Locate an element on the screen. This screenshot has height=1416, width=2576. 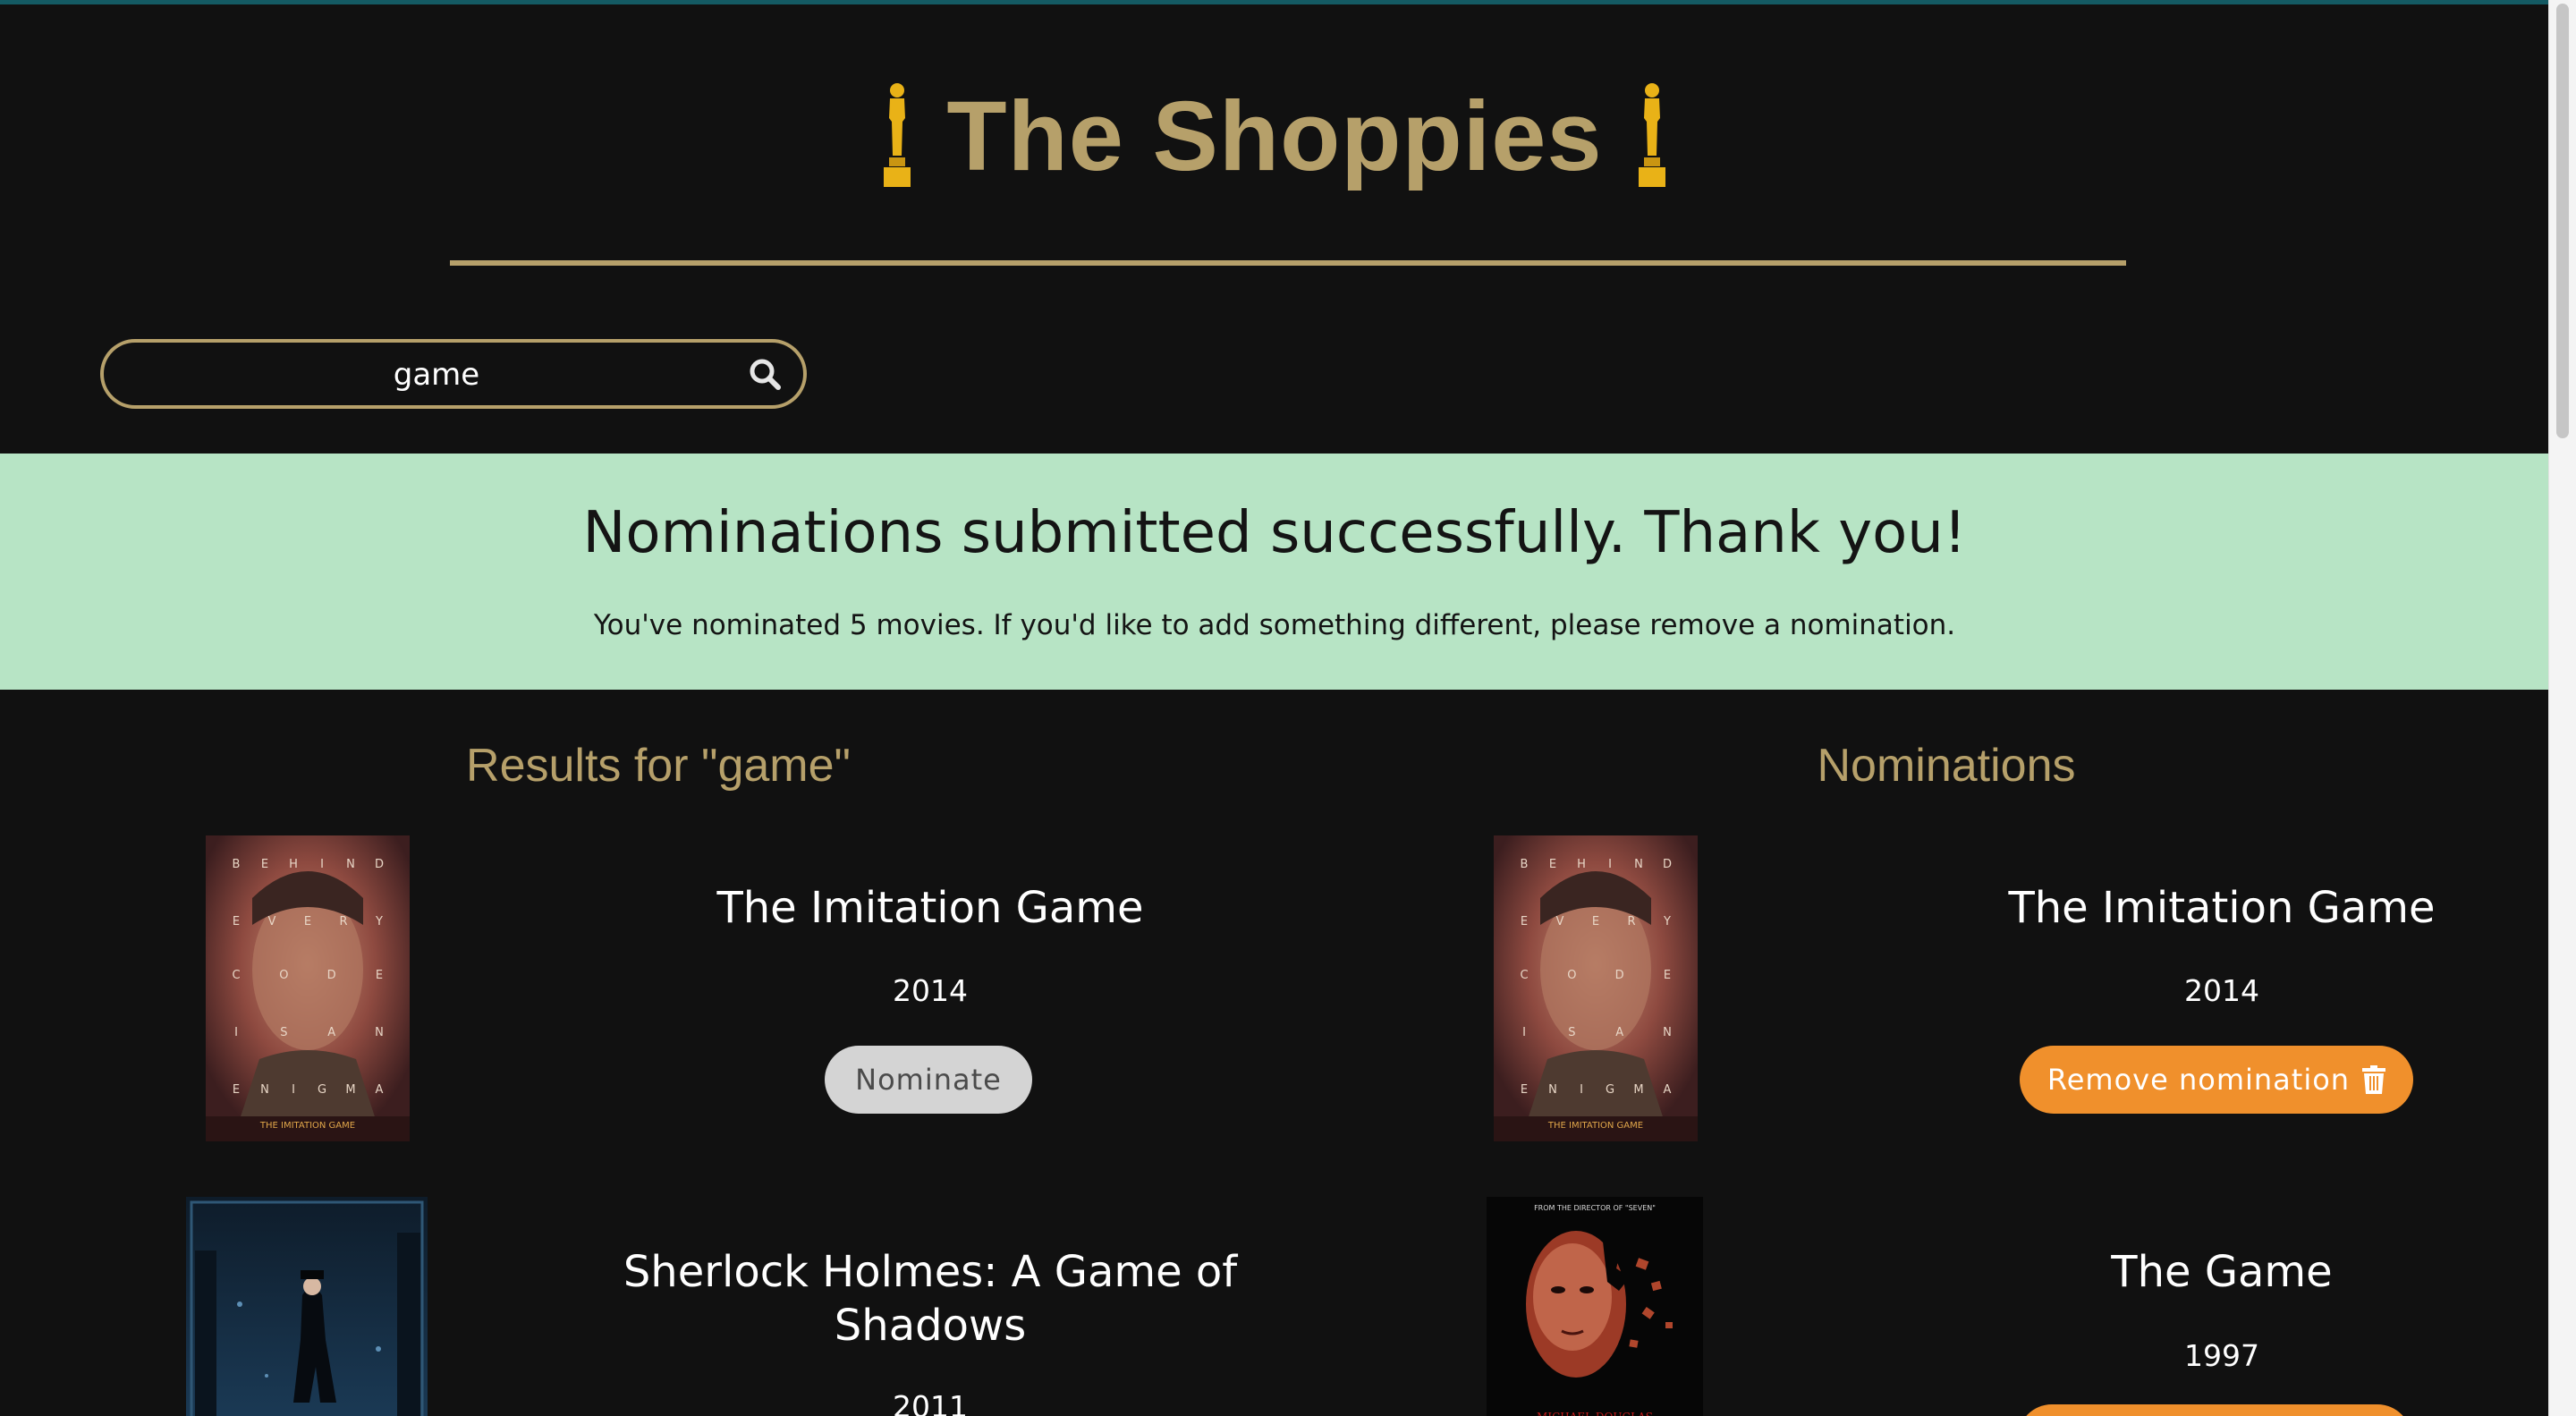
page-title: The Shoppies is located at coordinates (1274, 136).